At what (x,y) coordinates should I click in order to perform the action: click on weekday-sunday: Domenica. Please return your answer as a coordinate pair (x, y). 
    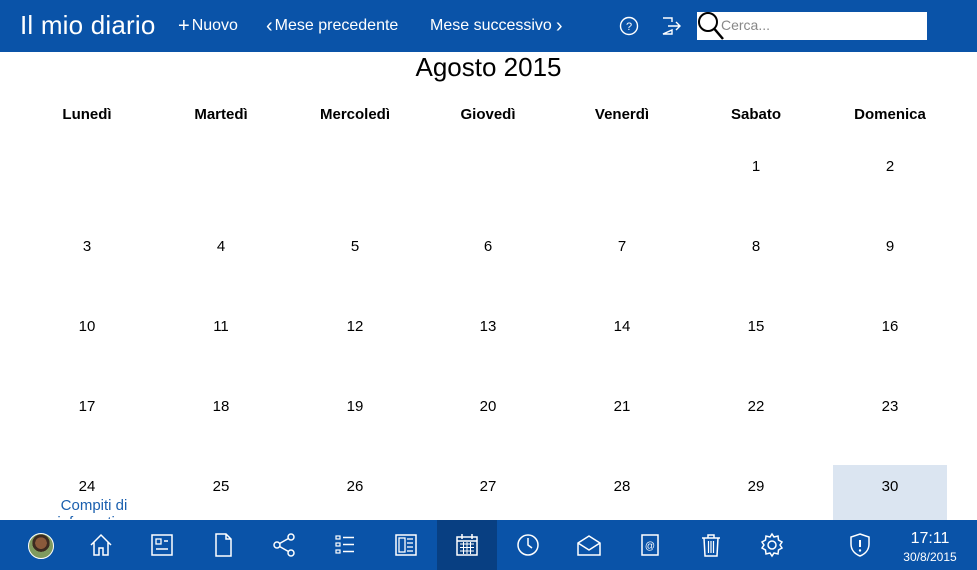
    Looking at the image, I should click on (890, 114).